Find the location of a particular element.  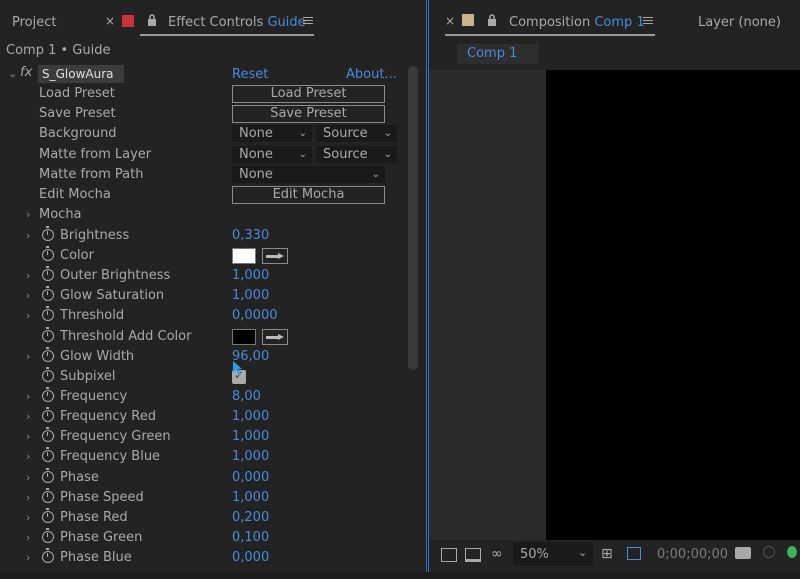

camera-snapshot-icon is located at coordinates (743, 553).